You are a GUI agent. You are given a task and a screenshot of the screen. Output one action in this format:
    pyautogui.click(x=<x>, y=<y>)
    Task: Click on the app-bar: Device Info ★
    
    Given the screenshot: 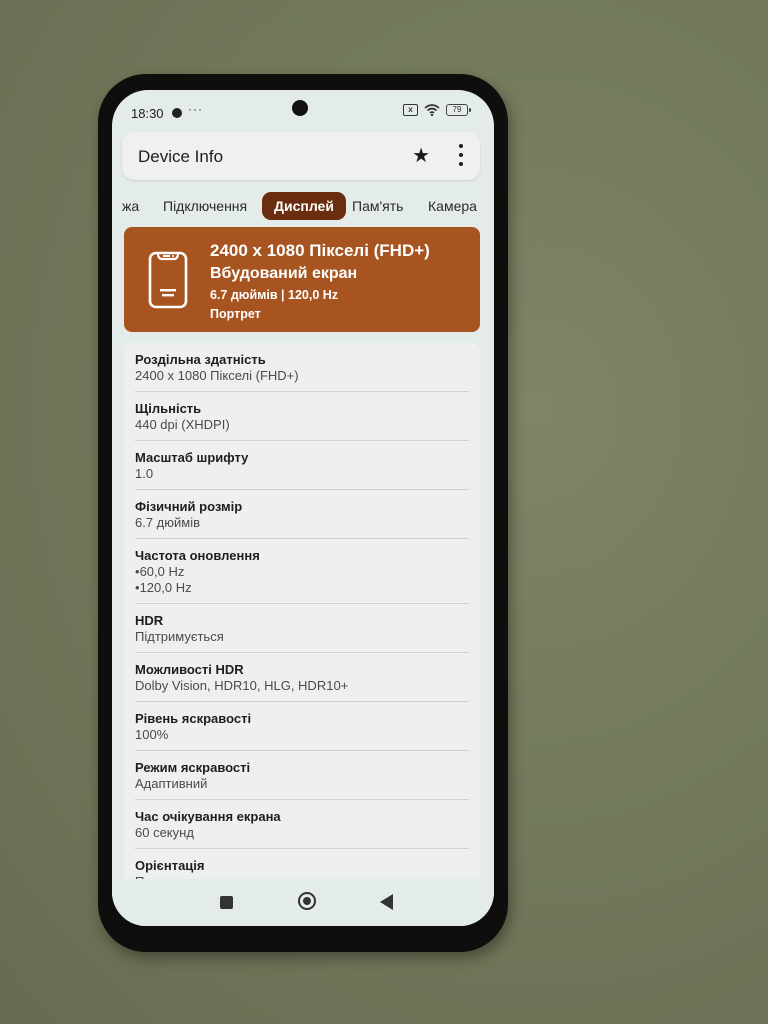 What is the action you would take?
    pyautogui.click(x=301, y=156)
    